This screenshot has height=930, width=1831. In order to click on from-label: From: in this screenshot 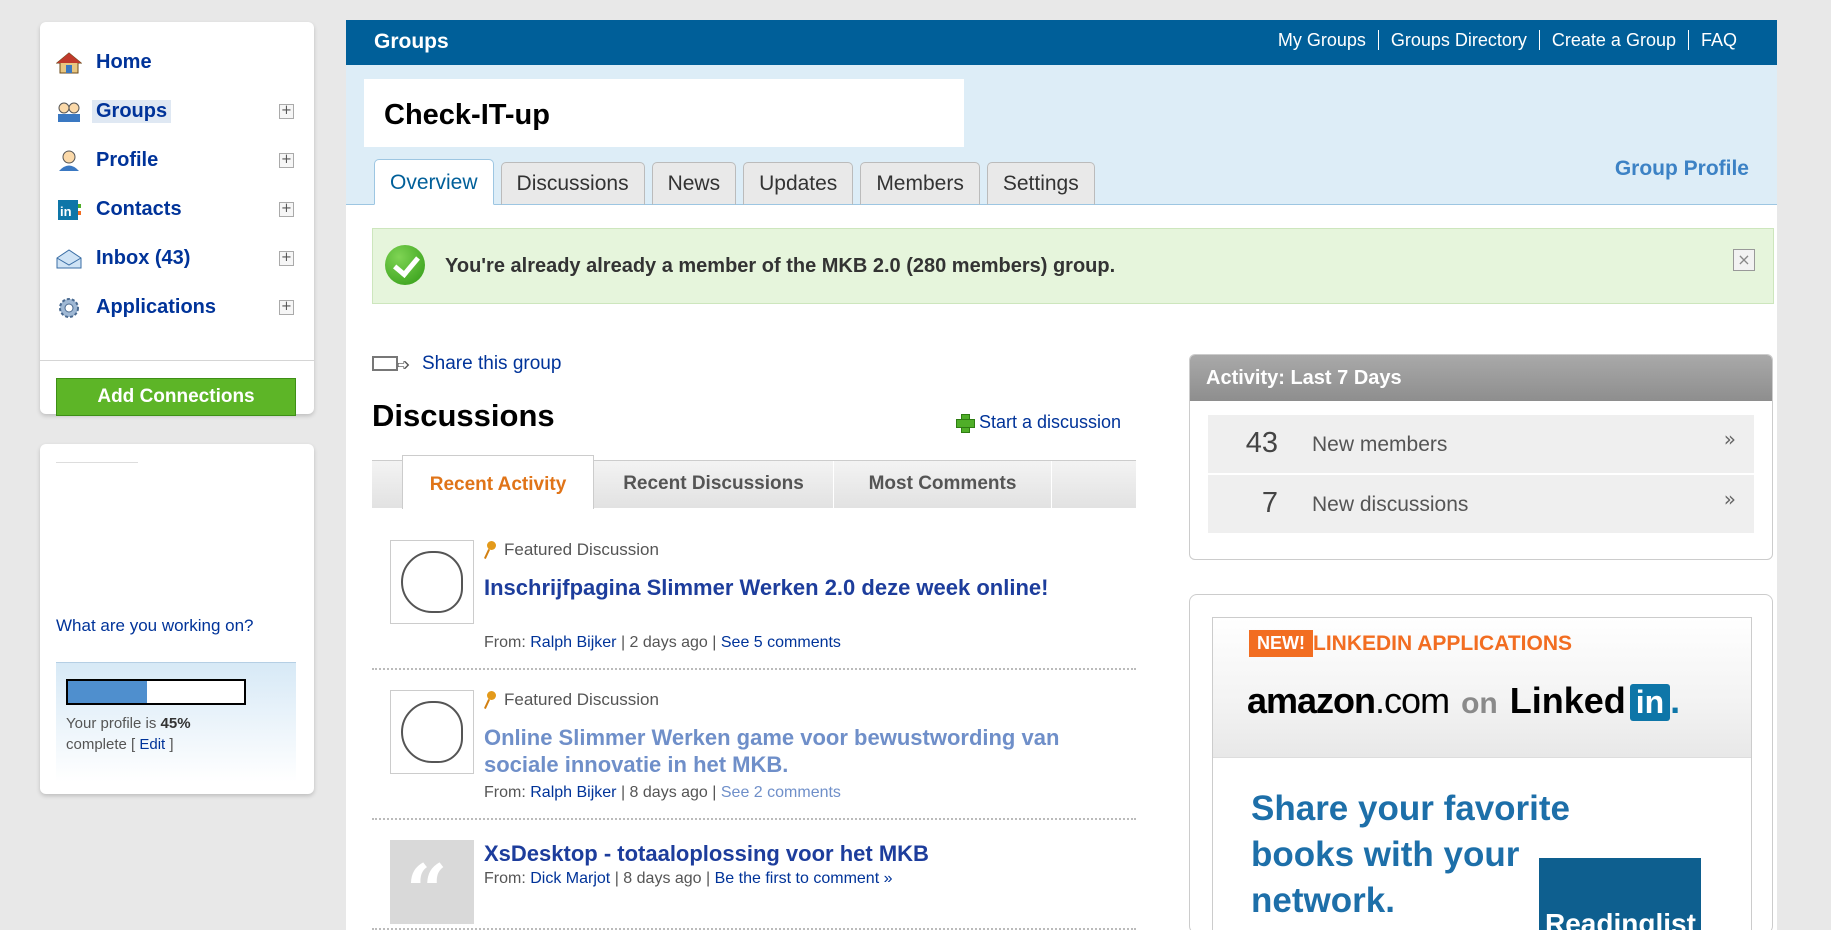, I will do `click(505, 878)`.